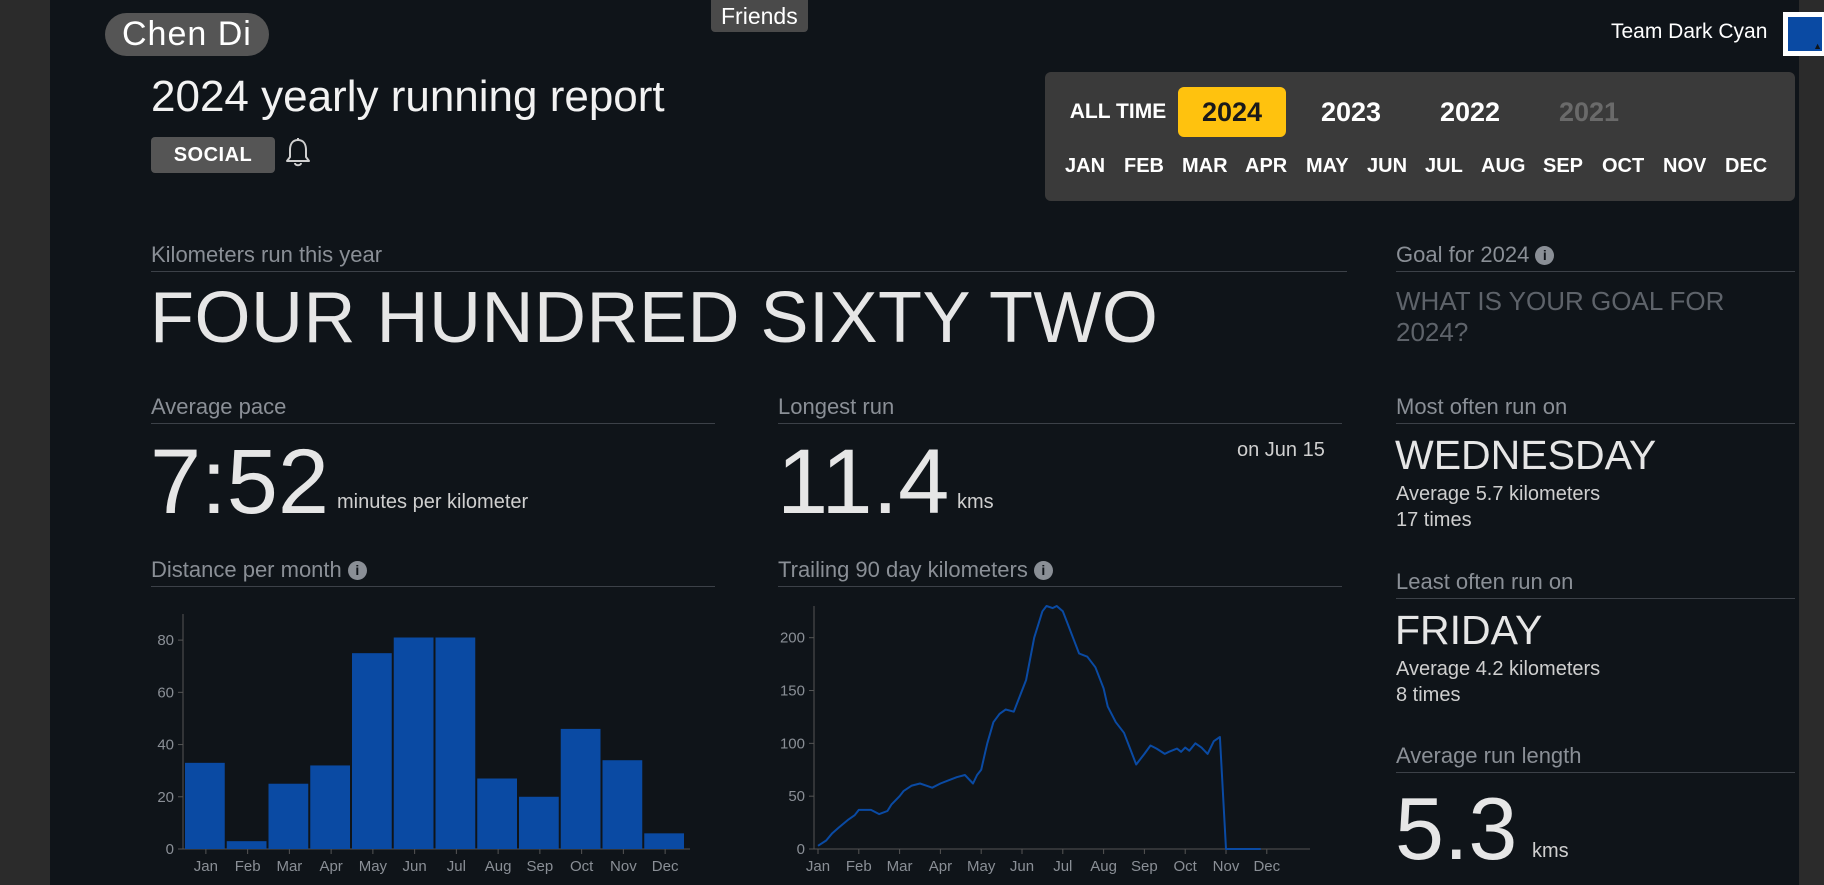 Image resolution: width=1824 pixels, height=885 pixels. I want to click on trailing-label-text: Trailing 90 day kilometers, so click(903, 569).